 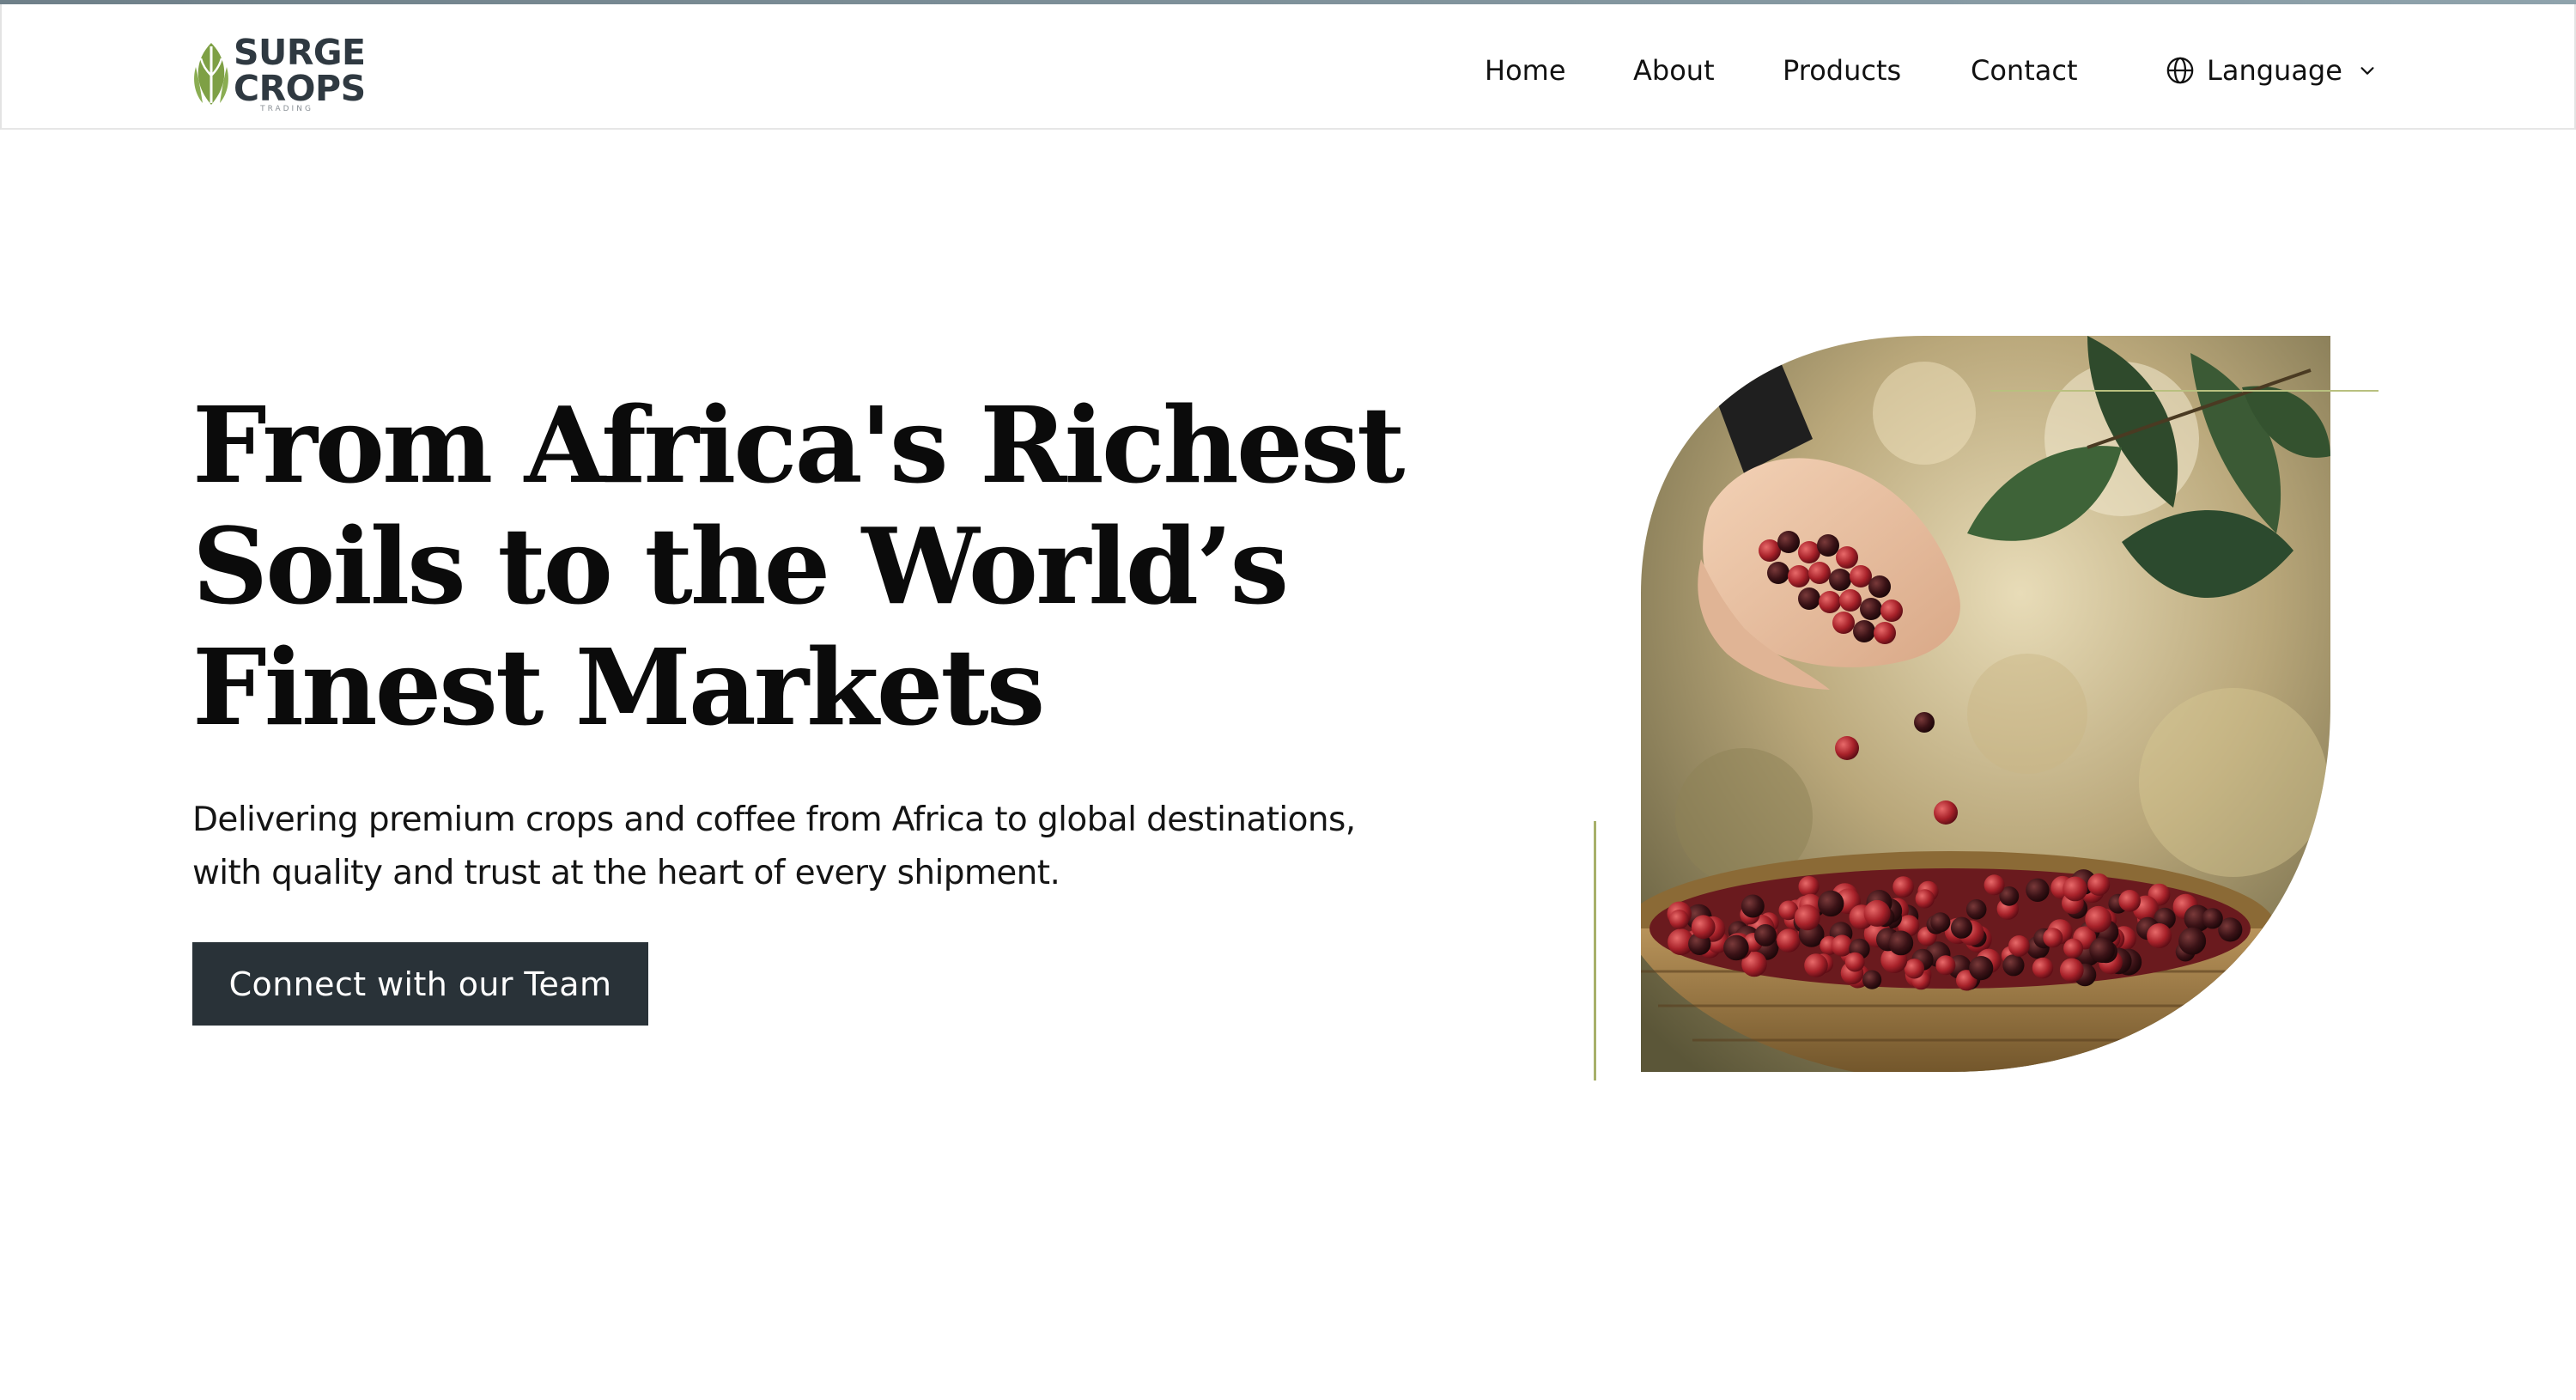 I want to click on nav-products: Products, so click(x=1842, y=71).